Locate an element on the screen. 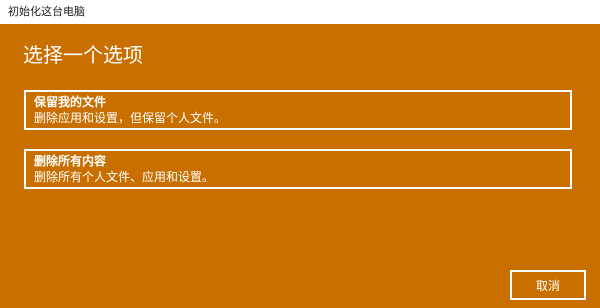  window-titlebar: 初始化这台电脑 is located at coordinates (300, 12).